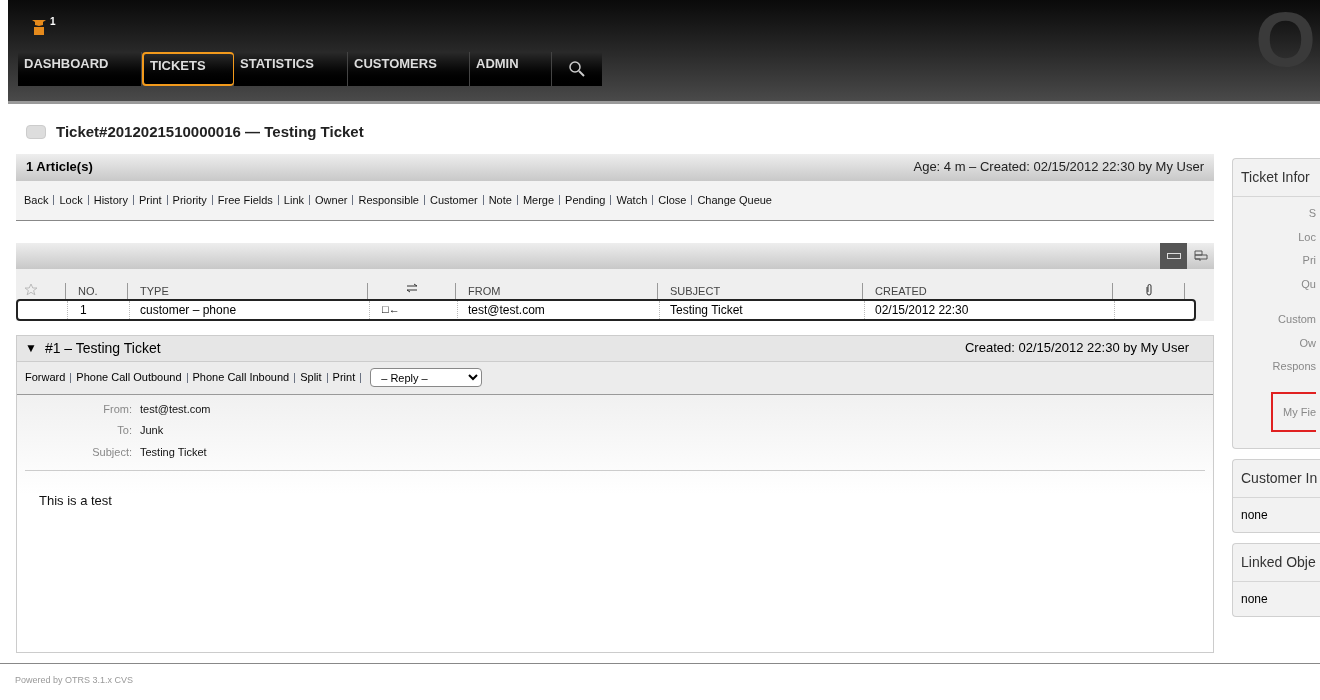  I want to click on action-link: Watch, so click(632, 200).